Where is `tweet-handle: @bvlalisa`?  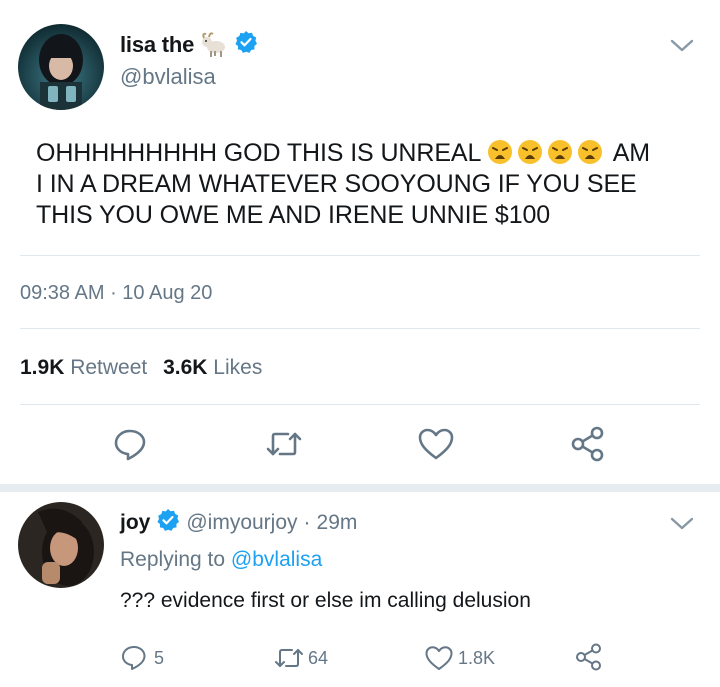
tweet-handle: @bvlalisa is located at coordinates (168, 77).